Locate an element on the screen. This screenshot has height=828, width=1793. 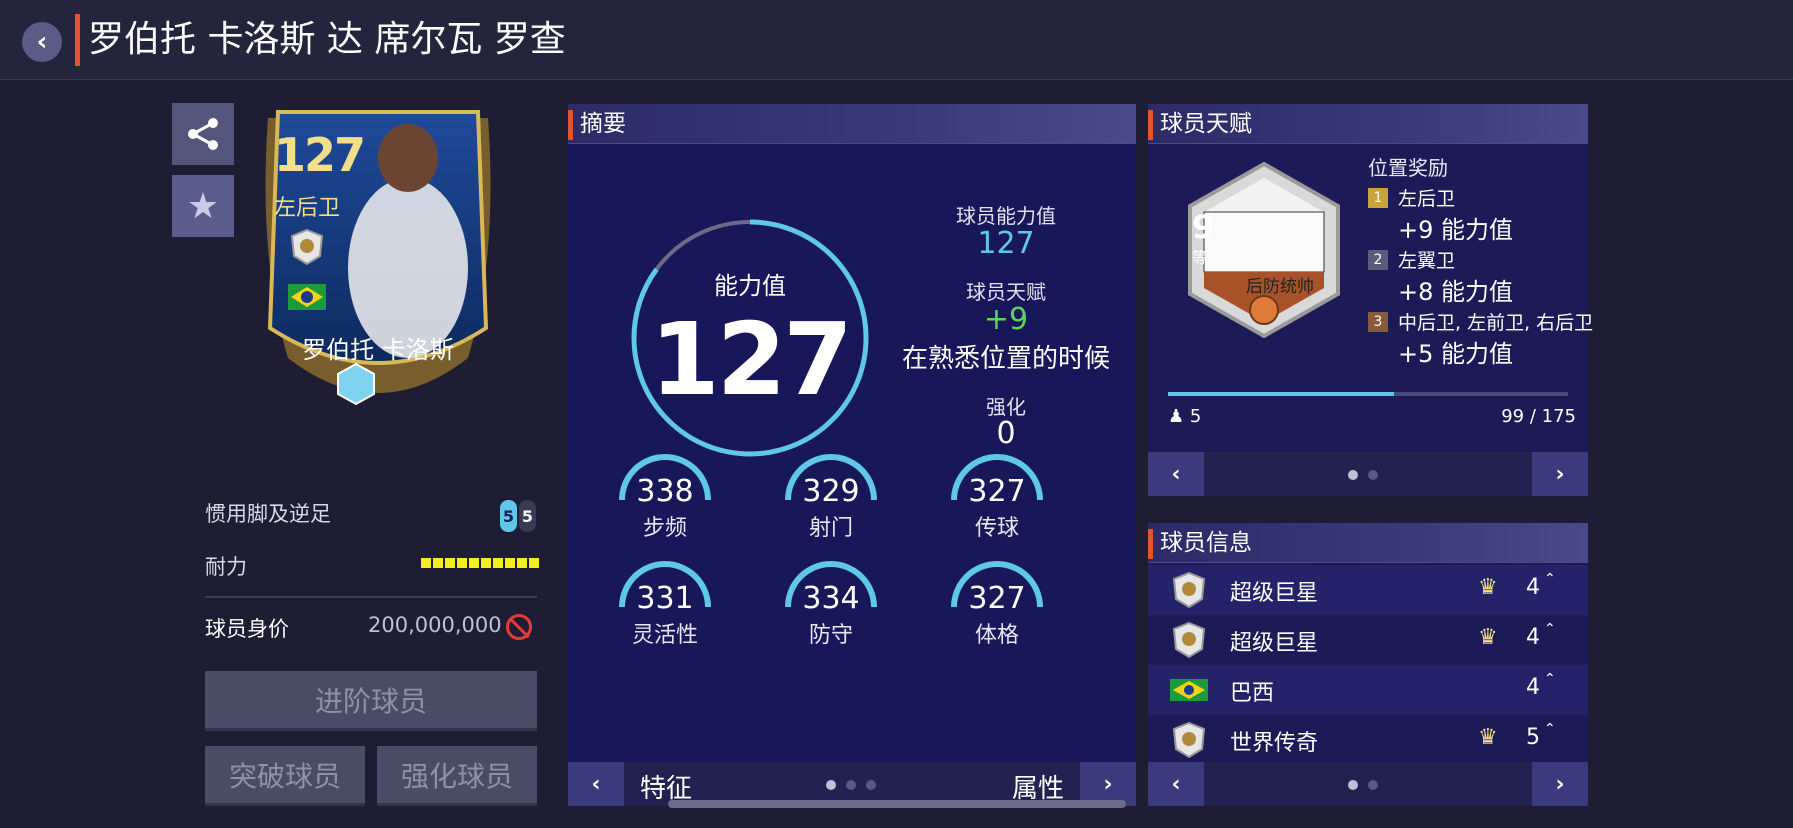
weak-foot-badges: 5 5 is located at coordinates (518, 516).